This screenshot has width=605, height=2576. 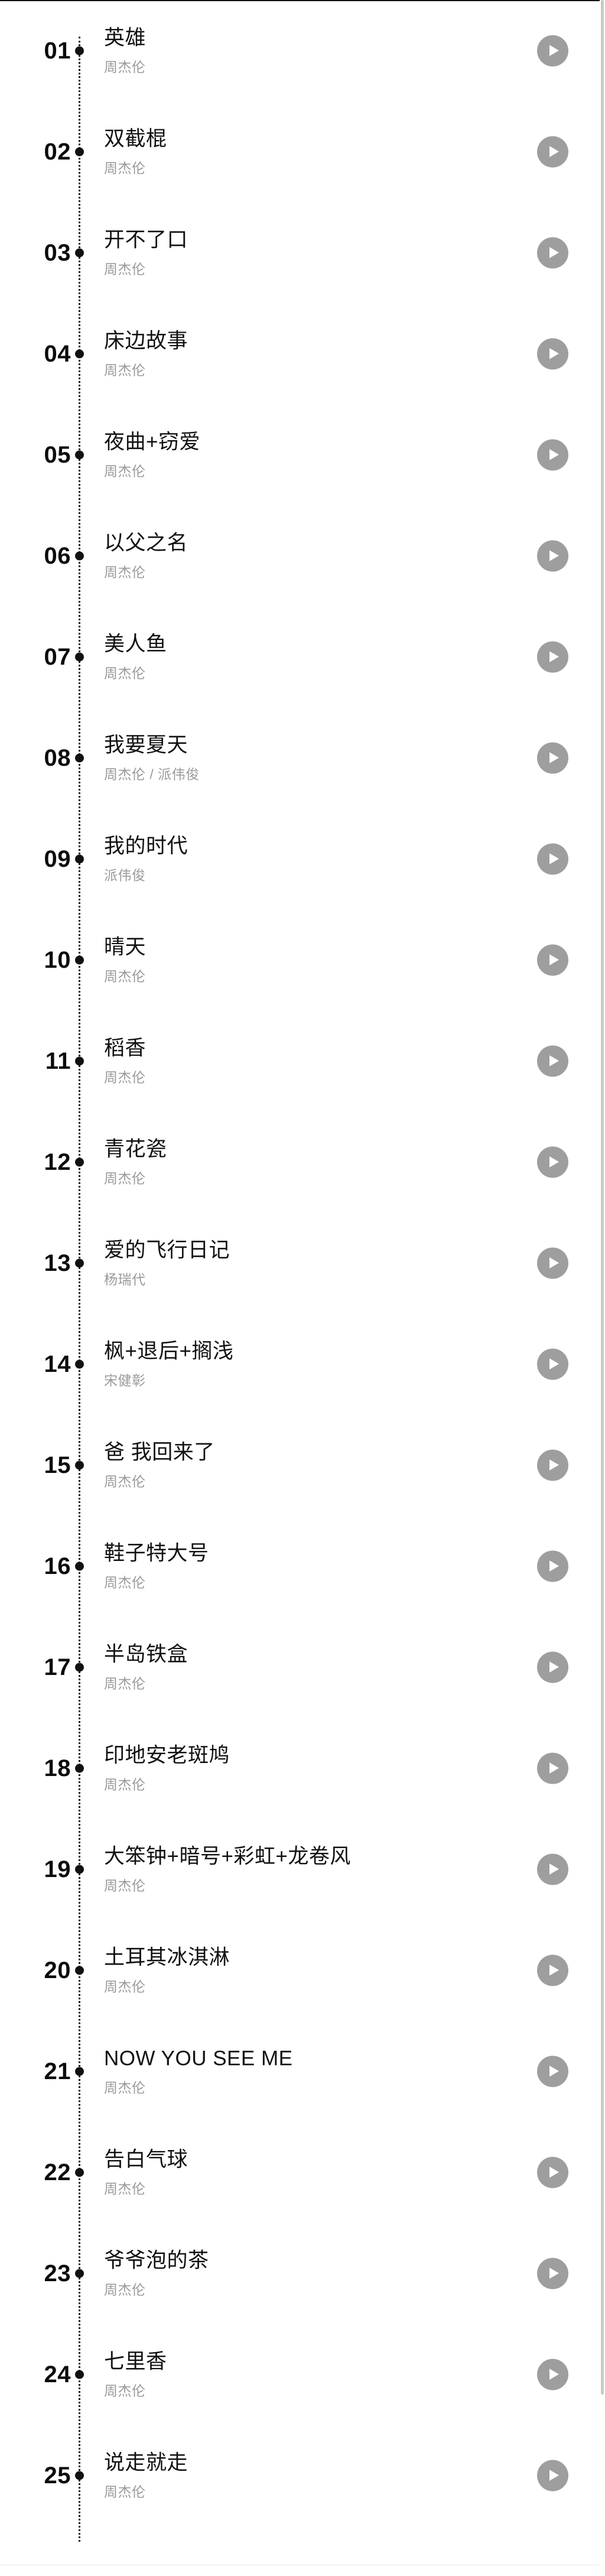 I want to click on track-row: 15 爸 我回来了 周杰伦, so click(x=302, y=1464).